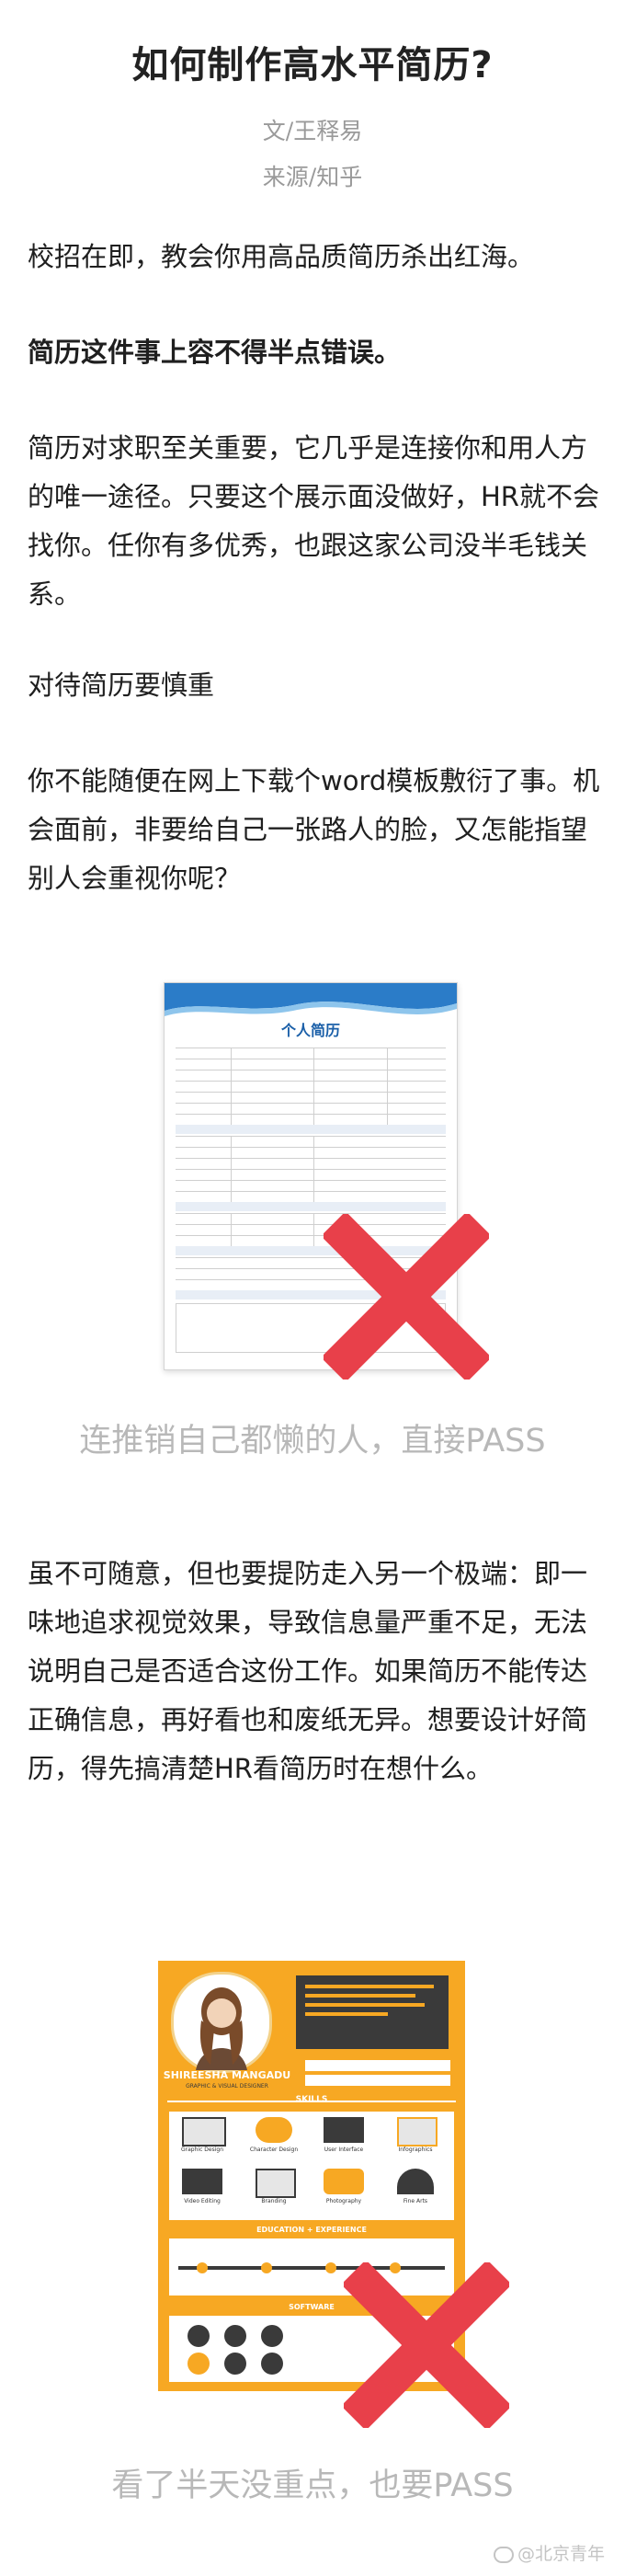 This screenshot has width=625, height=2576. What do you see at coordinates (312, 2486) in the screenshot?
I see `figure2-caption: 看了半天没重点，也要PASS` at bounding box center [312, 2486].